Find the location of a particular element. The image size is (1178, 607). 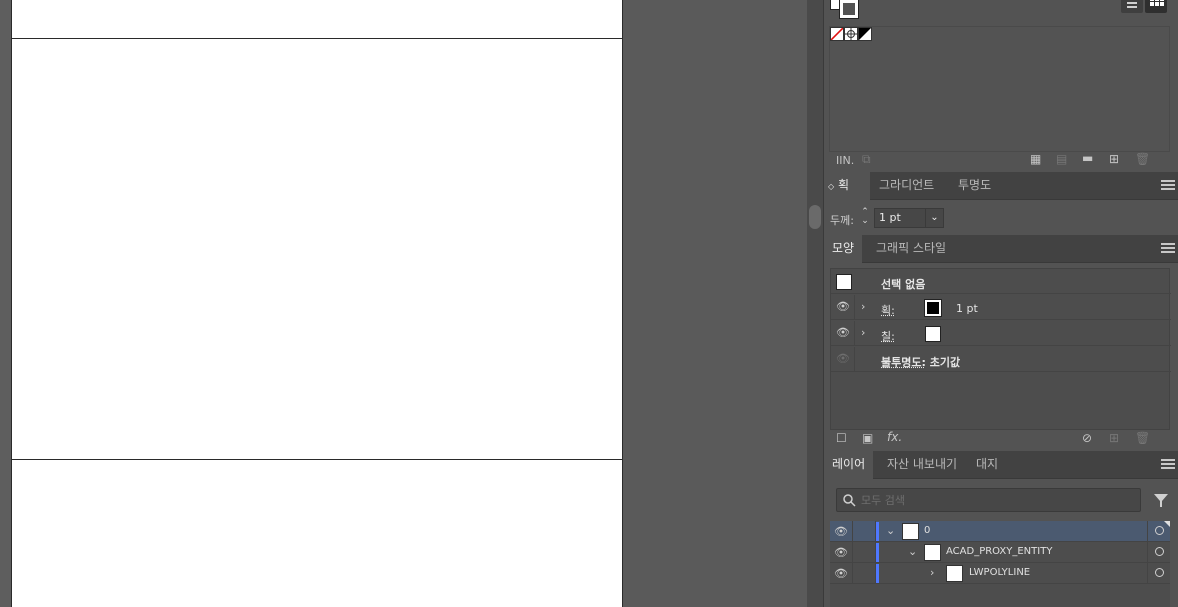

list-view-button is located at coordinates (1132, 6).